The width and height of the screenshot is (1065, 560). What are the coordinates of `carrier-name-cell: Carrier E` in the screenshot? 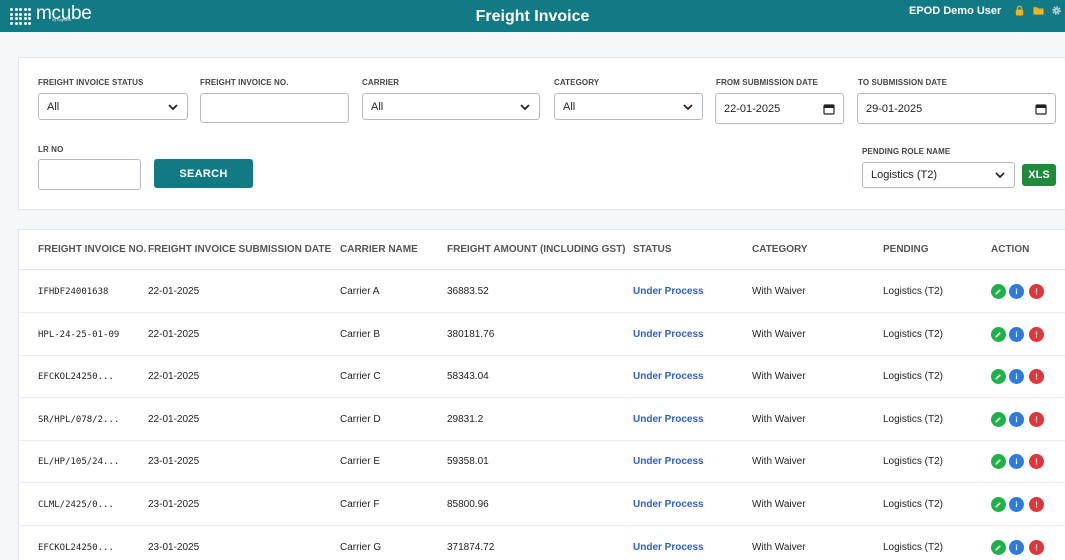 It's located at (360, 462).